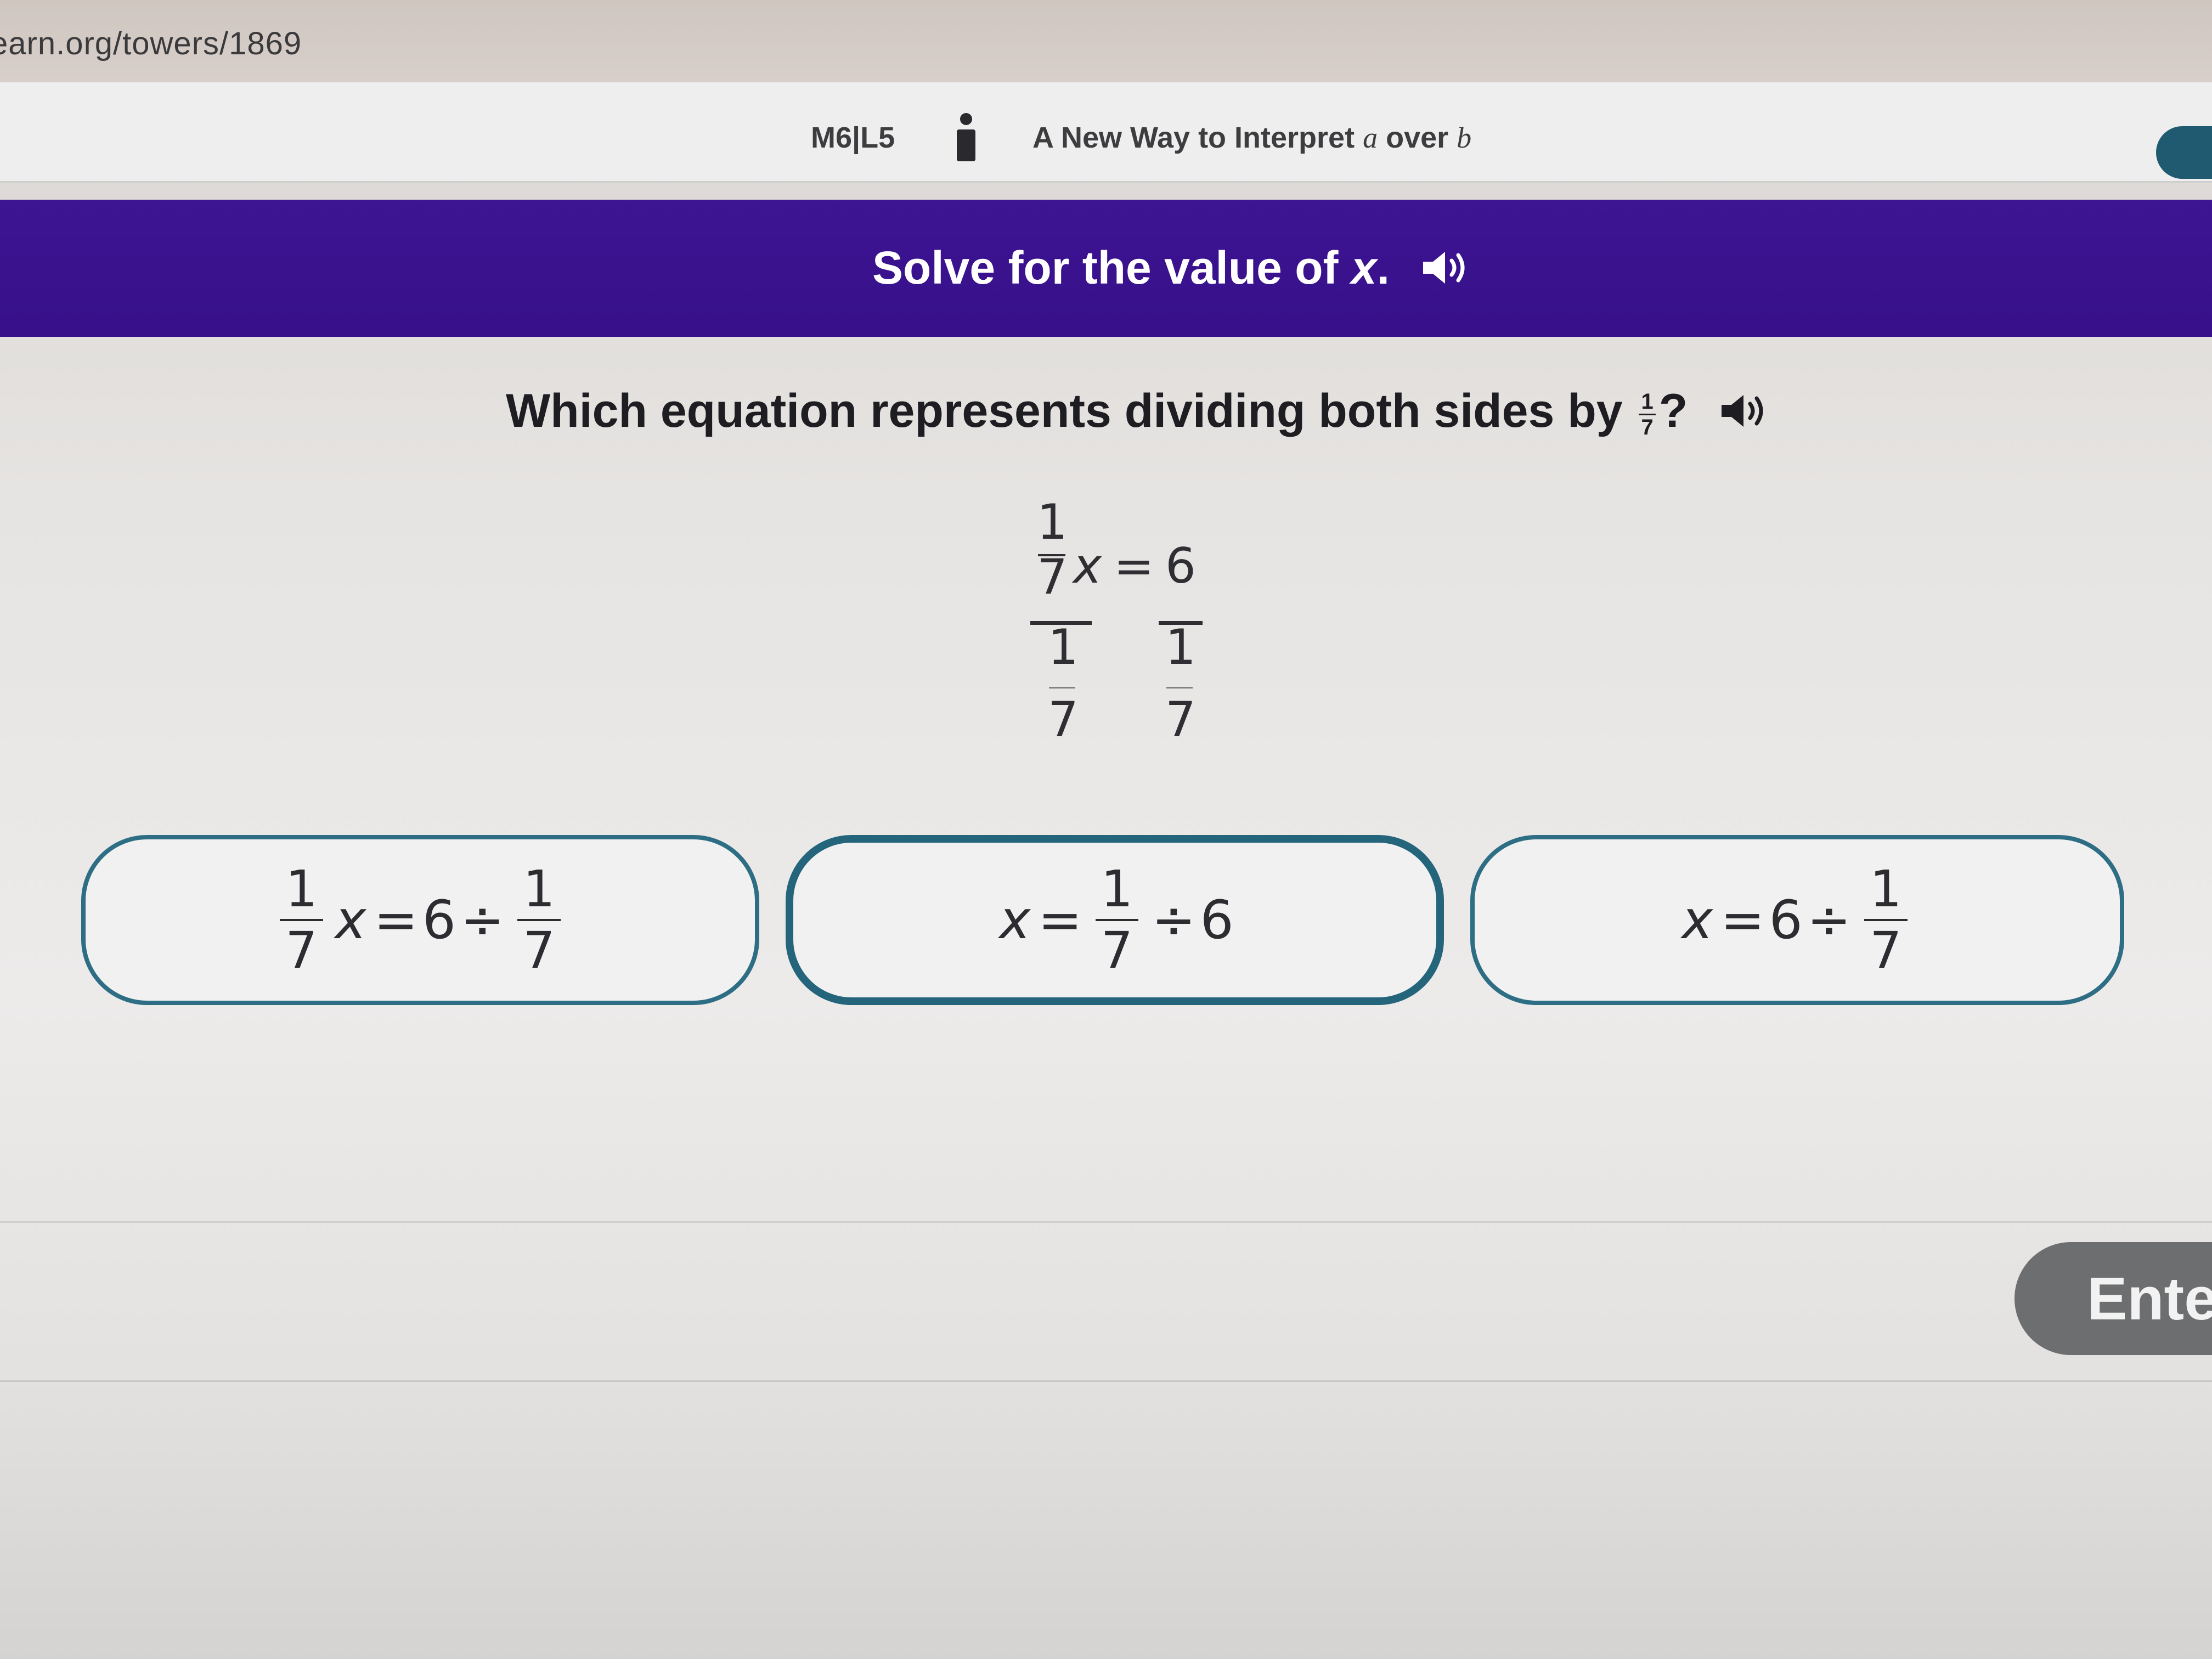 The image size is (2212, 1659). I want to click on option-3-var: x, so click(1697, 920).